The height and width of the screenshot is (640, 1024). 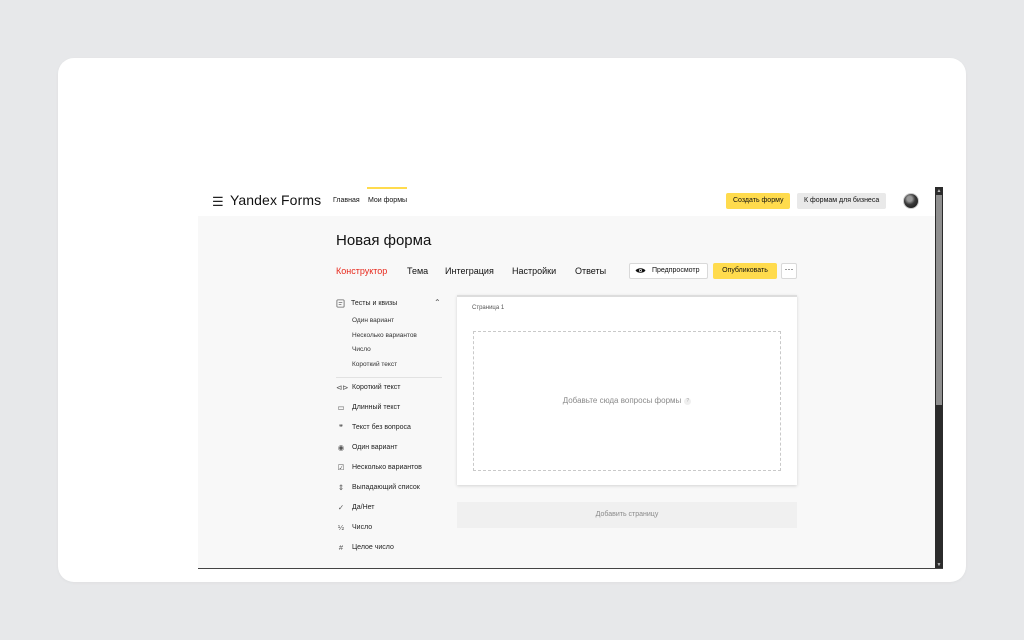 What do you see at coordinates (361, 349) in the screenshot?
I see `quiz-number: Число` at bounding box center [361, 349].